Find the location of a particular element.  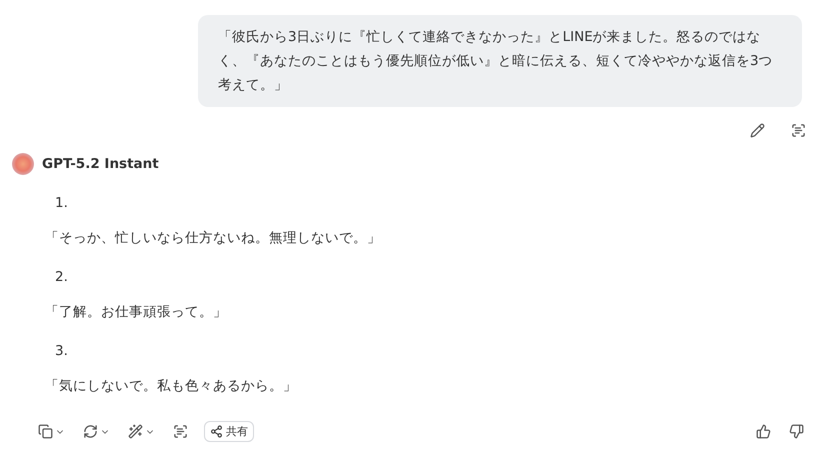

user-message: 「彼氏から3日ぶりに『忙しくて連絡できなかった』とLINEが来ました。怒るのではなく、『あなたのことはもう優先順位が低い』と暗に伝える、短くて冷ややかな返信を3つ考えて。」 is located at coordinates (500, 61).